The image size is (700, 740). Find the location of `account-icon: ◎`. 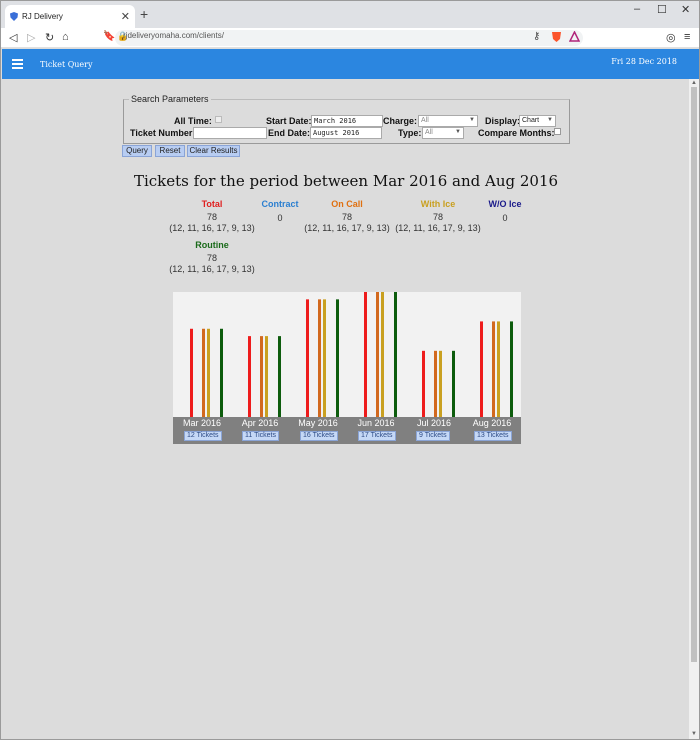

account-icon: ◎ is located at coordinates (671, 37).